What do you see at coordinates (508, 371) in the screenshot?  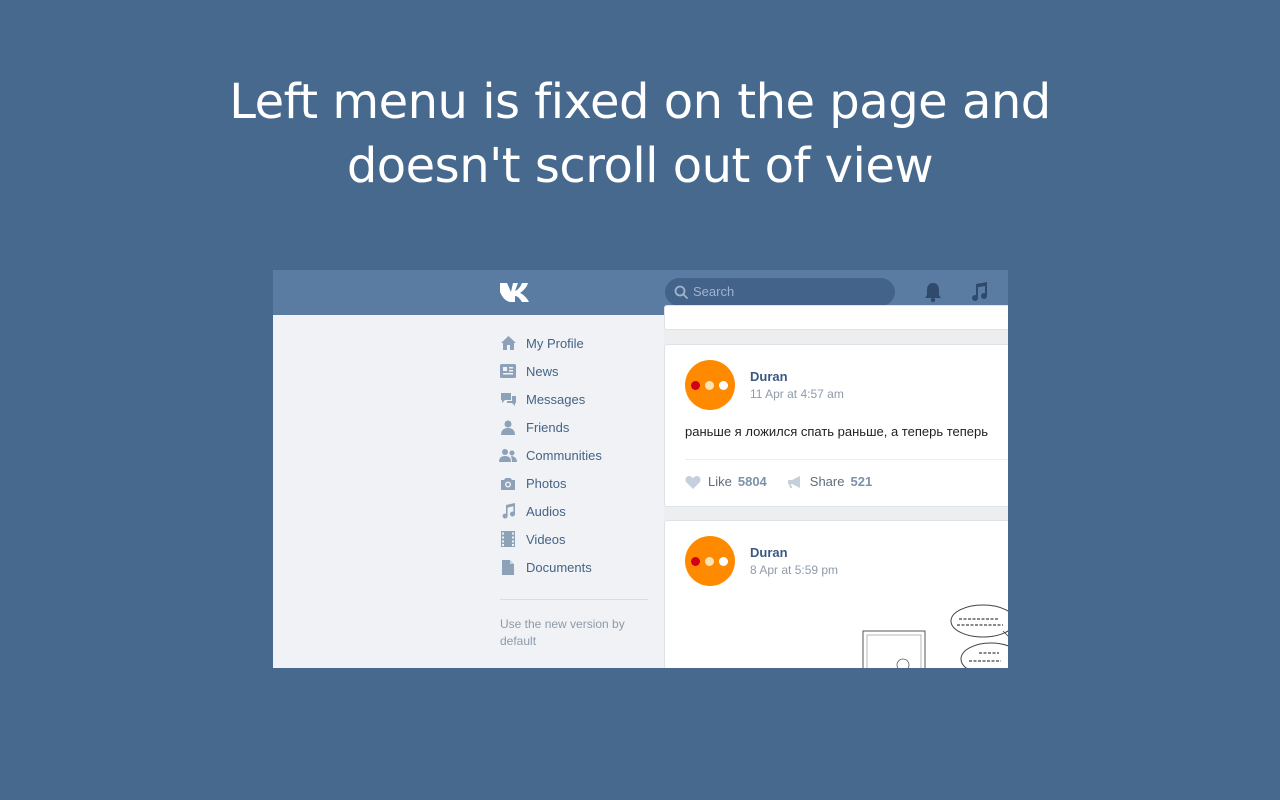 I see `news-icon` at bounding box center [508, 371].